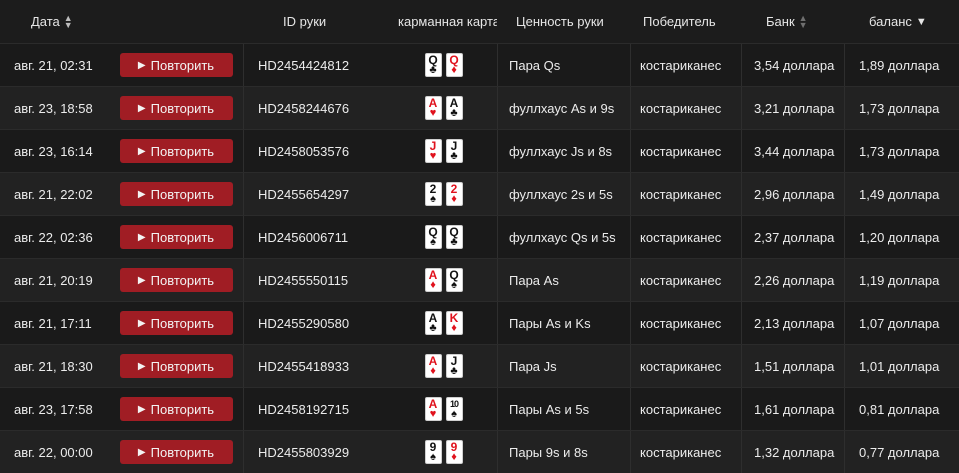  I want to click on column-header-pot: Банк ▲ ▼, so click(792, 21).